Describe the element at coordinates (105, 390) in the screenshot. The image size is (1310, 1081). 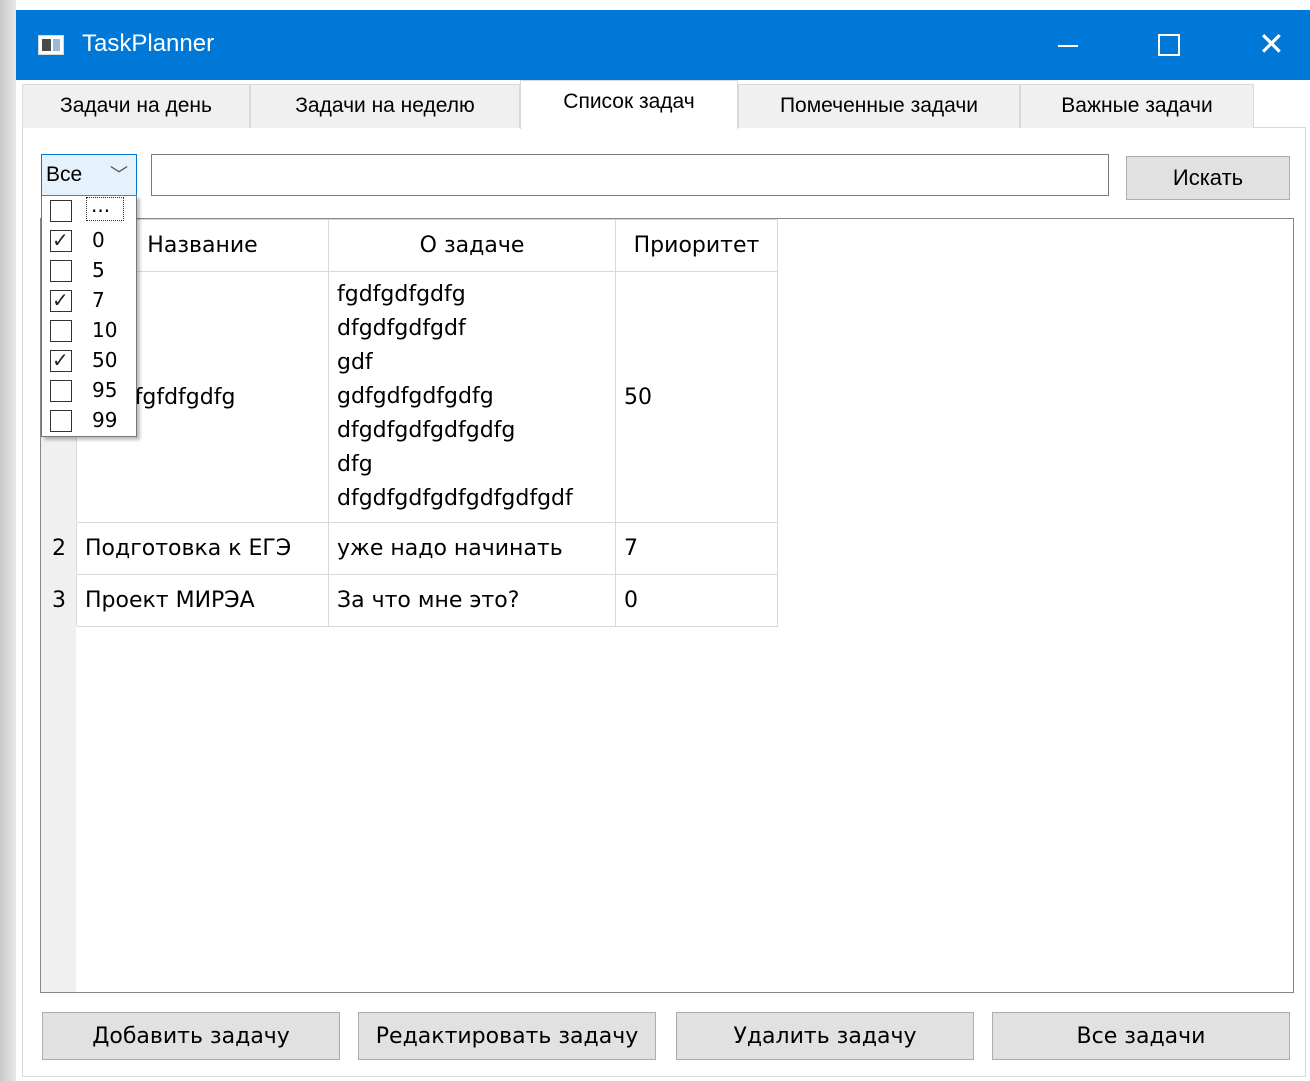
I see `filter-option-label: 95` at that location.